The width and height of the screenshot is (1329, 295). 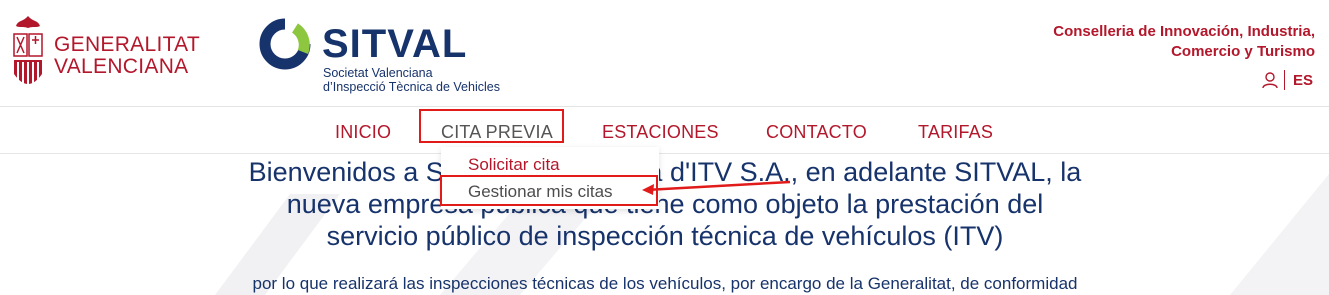 I want to click on sitval-logo-icon, so click(x=285, y=44).